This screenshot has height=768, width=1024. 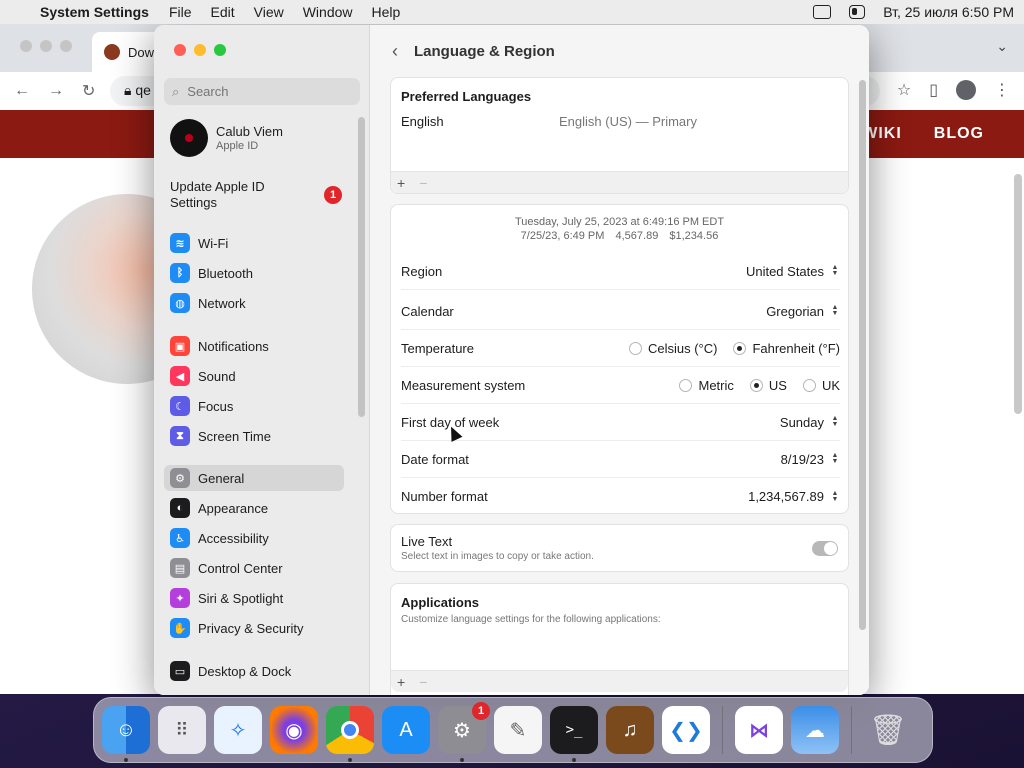 I want to click on sidebar-item-general: ⚙ General, so click(x=254, y=478).